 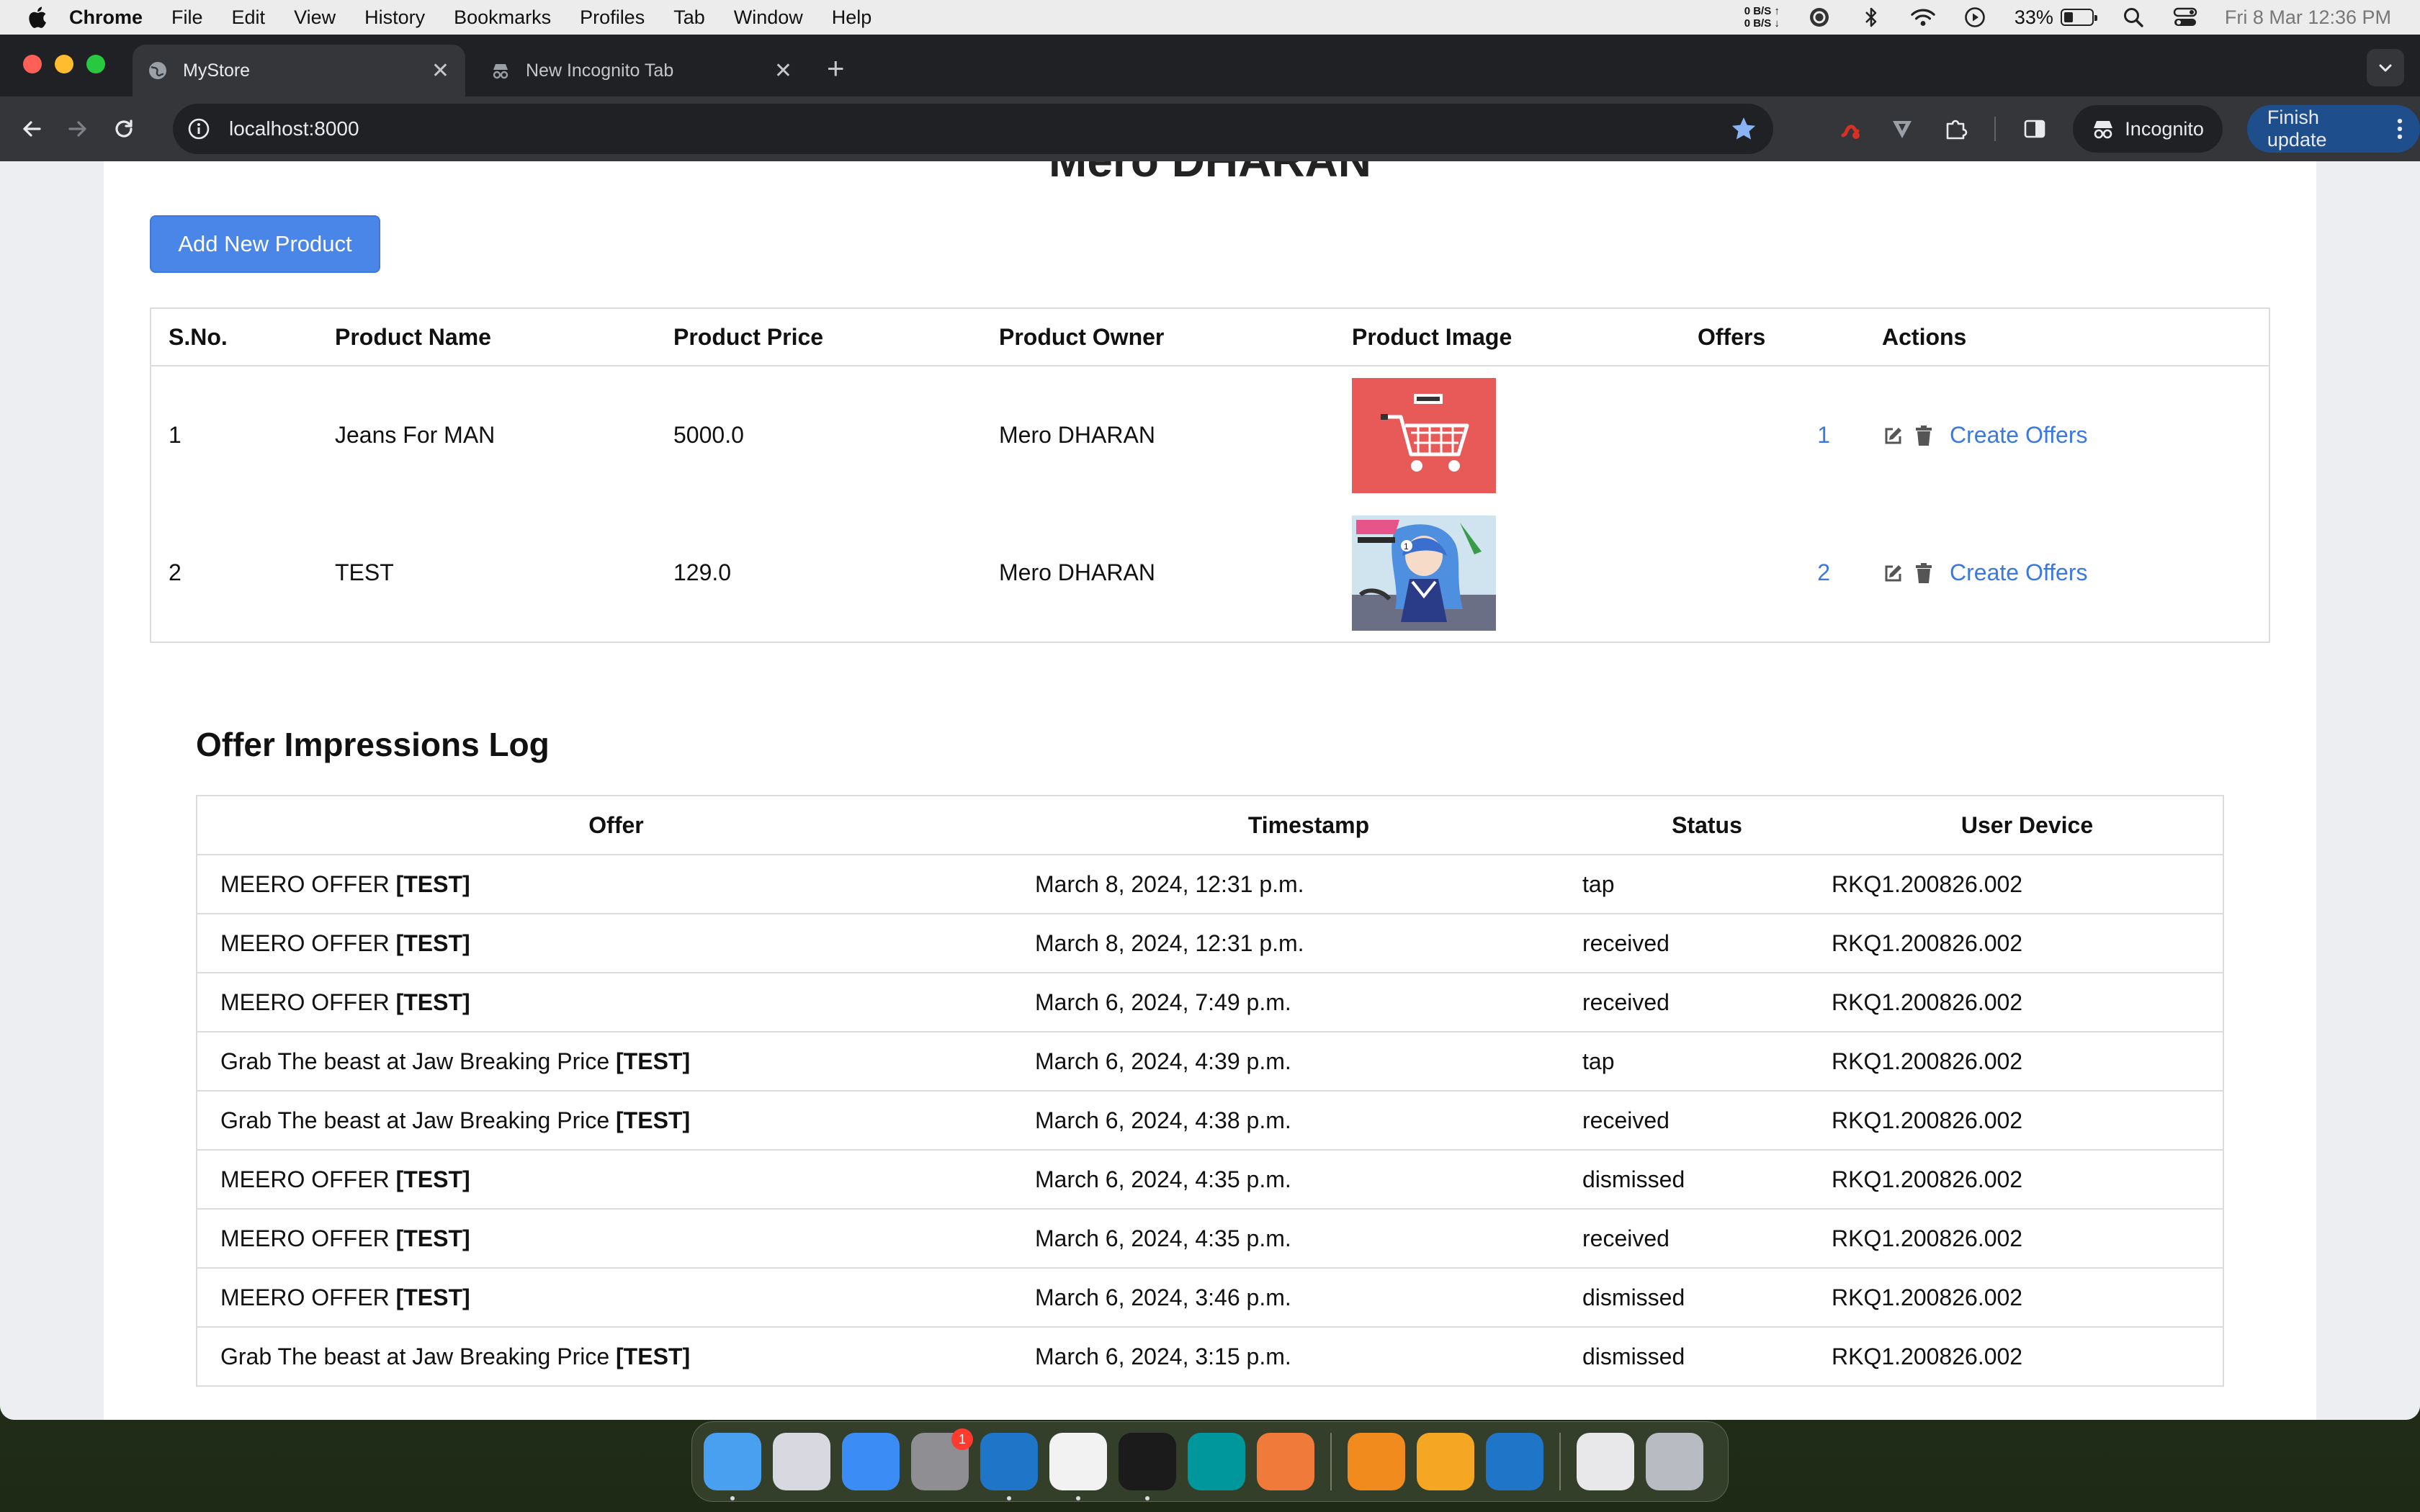 What do you see at coordinates (1376, 1461) in the screenshot?
I see `vlc-icon` at bounding box center [1376, 1461].